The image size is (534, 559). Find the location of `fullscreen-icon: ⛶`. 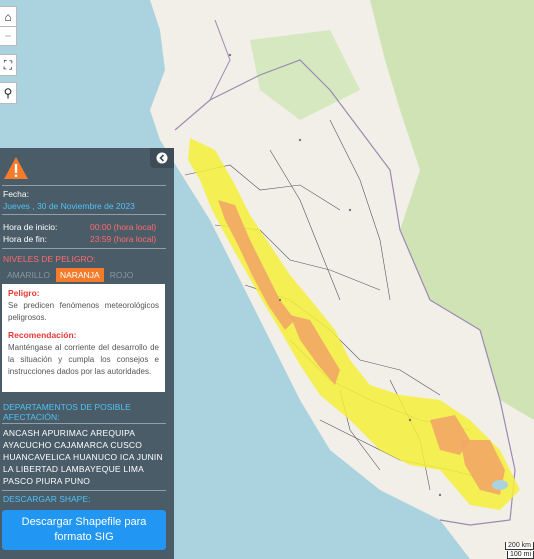

fullscreen-icon: ⛶ is located at coordinates (8, 64).